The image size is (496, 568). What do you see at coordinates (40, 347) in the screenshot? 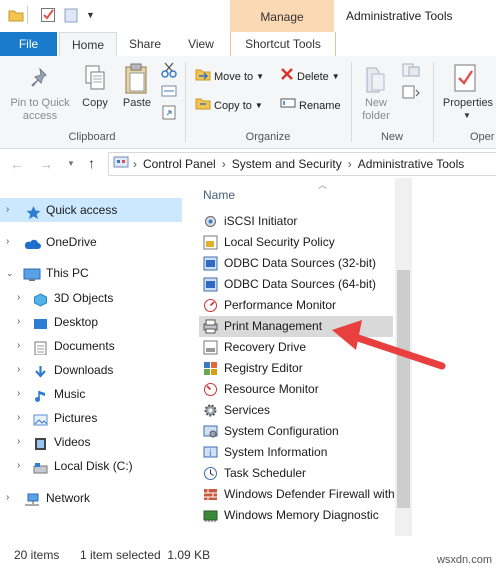
I see `document-icon` at bounding box center [40, 347].